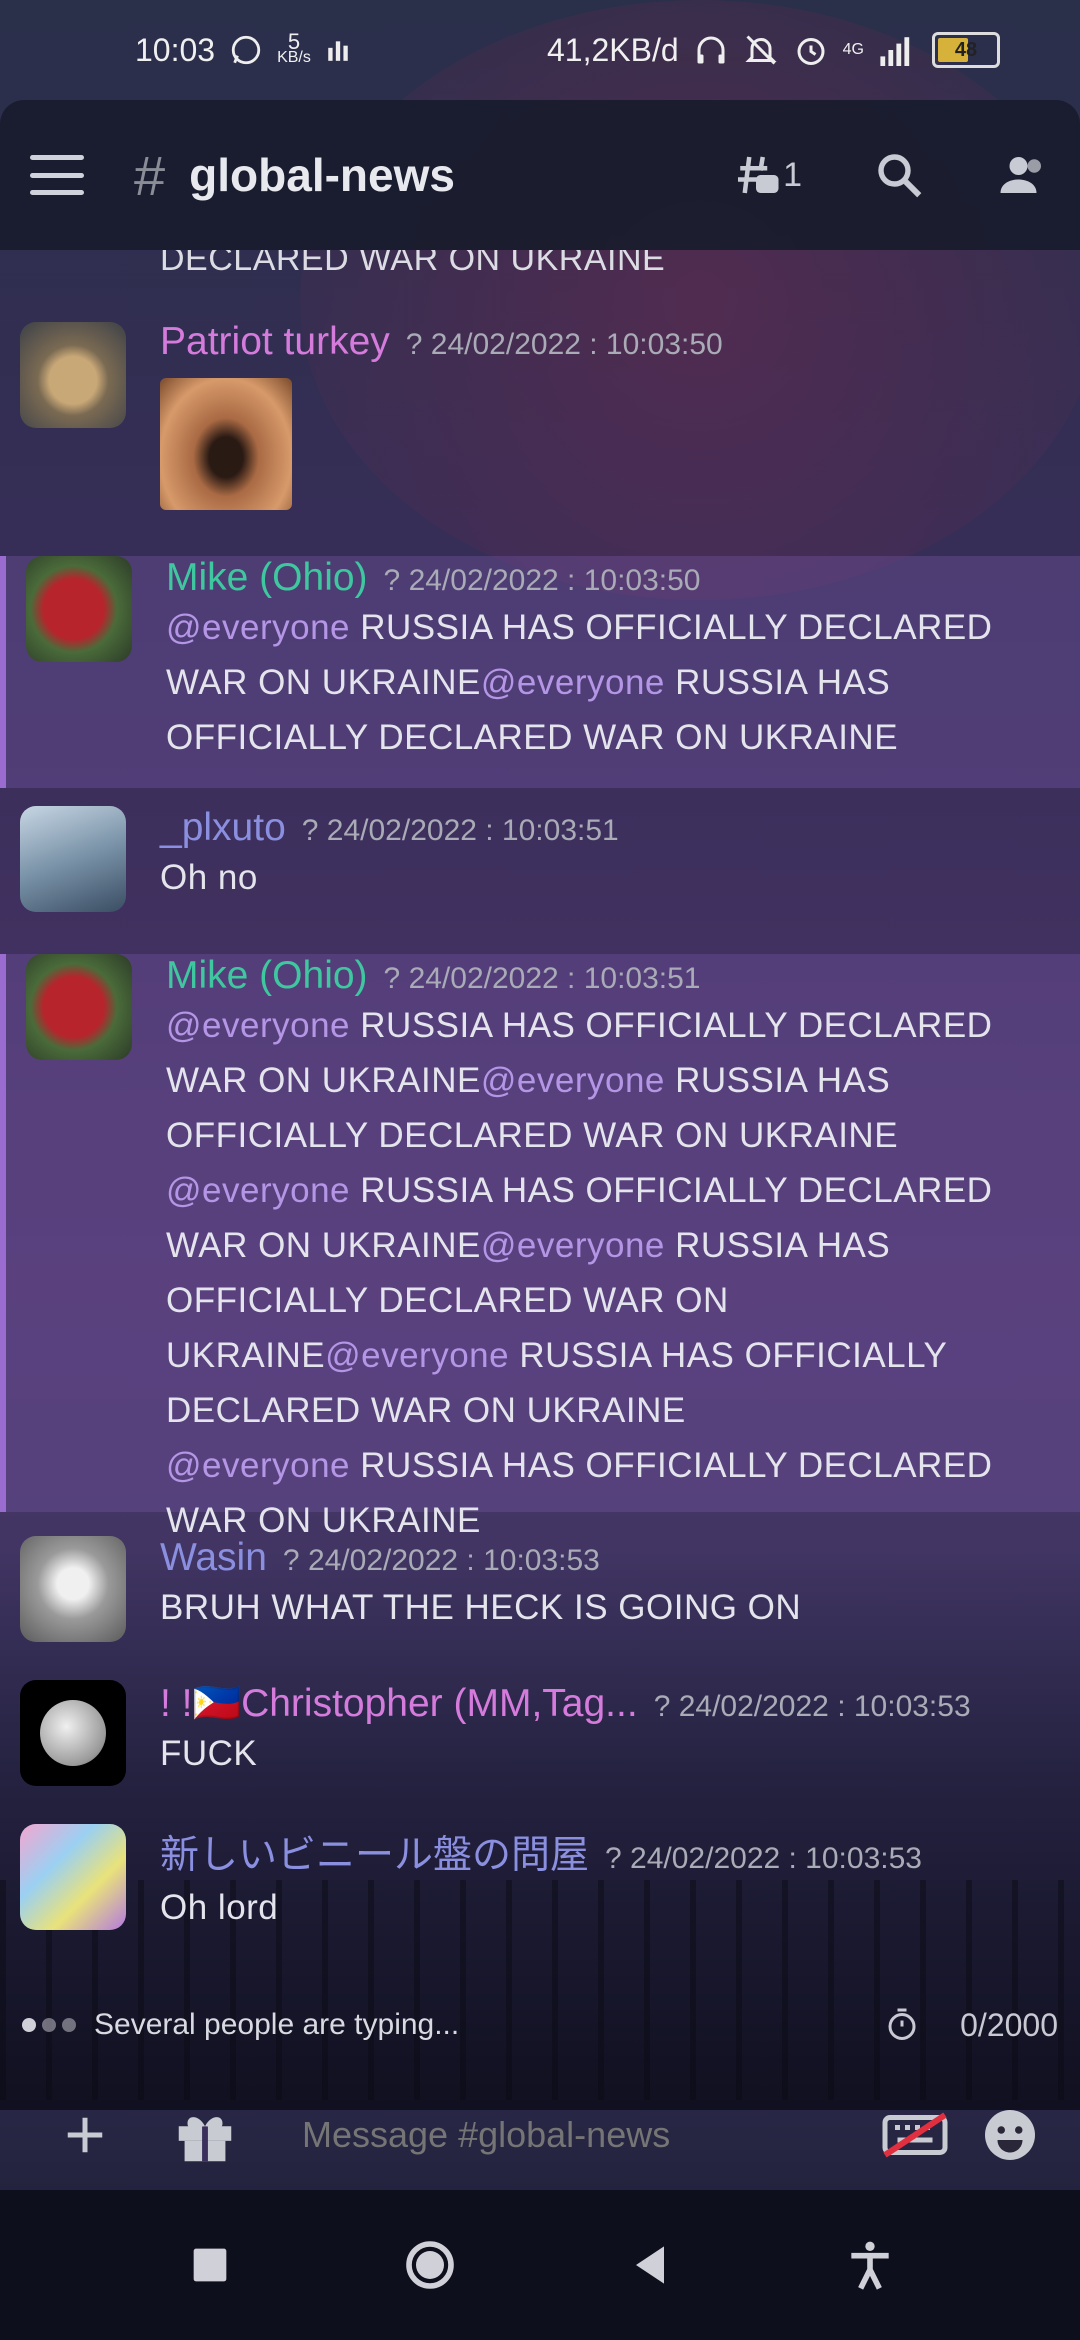 This screenshot has width=1080, height=2340. I want to click on data-usage: 41,2KB/d, so click(613, 49).